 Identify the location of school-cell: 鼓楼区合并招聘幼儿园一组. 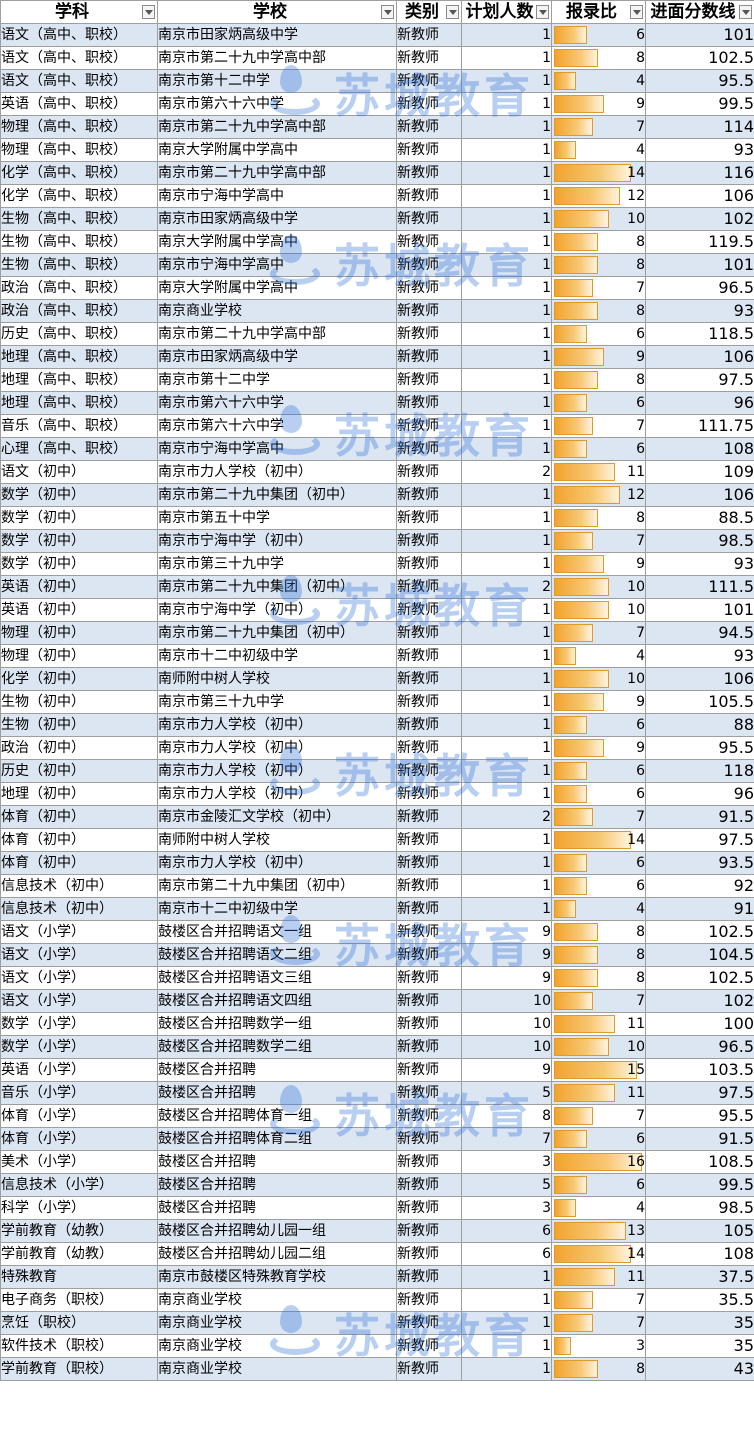
(277, 1231).